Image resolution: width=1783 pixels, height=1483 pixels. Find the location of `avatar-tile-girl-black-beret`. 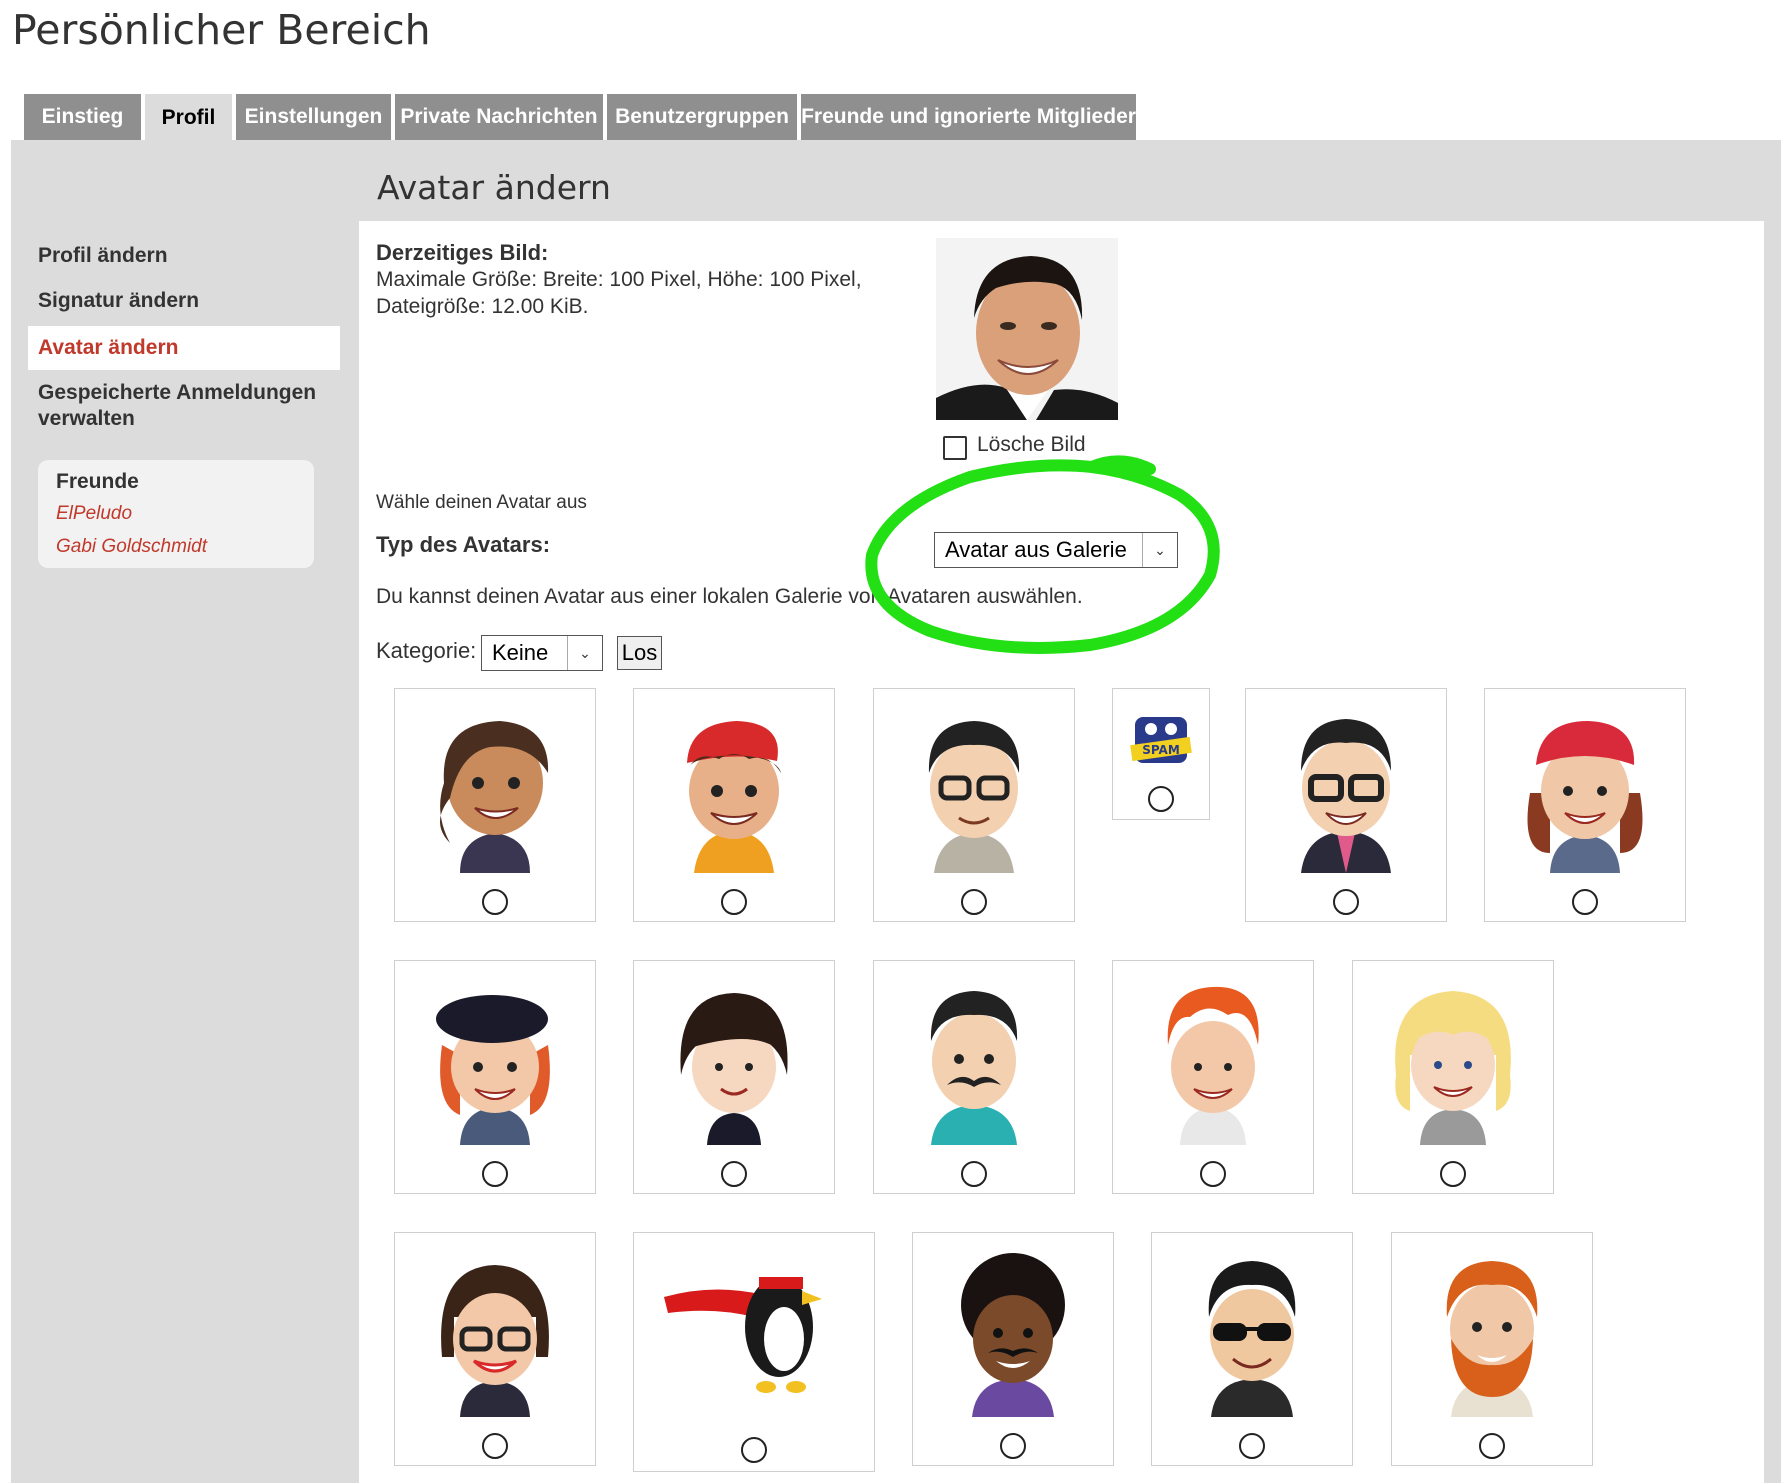

avatar-tile-girl-black-beret is located at coordinates (495, 1077).